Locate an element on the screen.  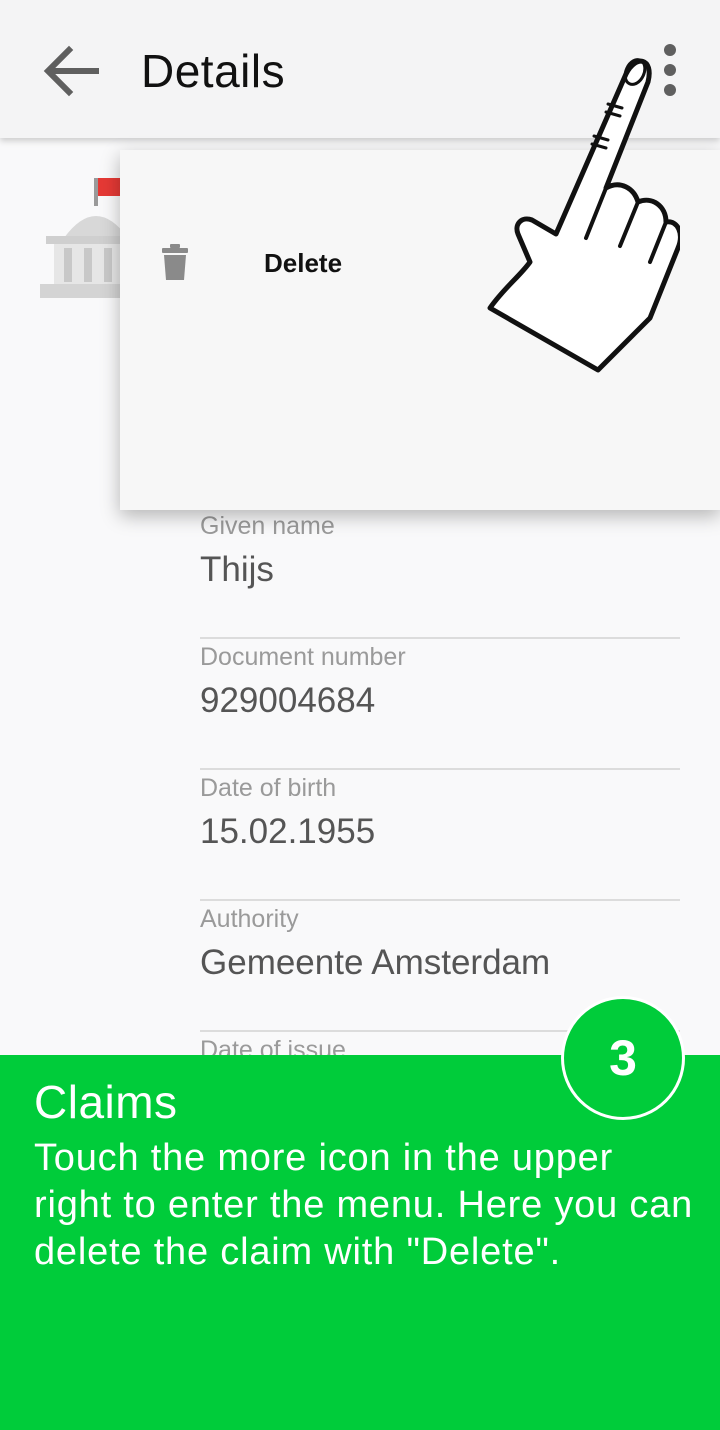
field-label: Given name is located at coordinates (267, 526).